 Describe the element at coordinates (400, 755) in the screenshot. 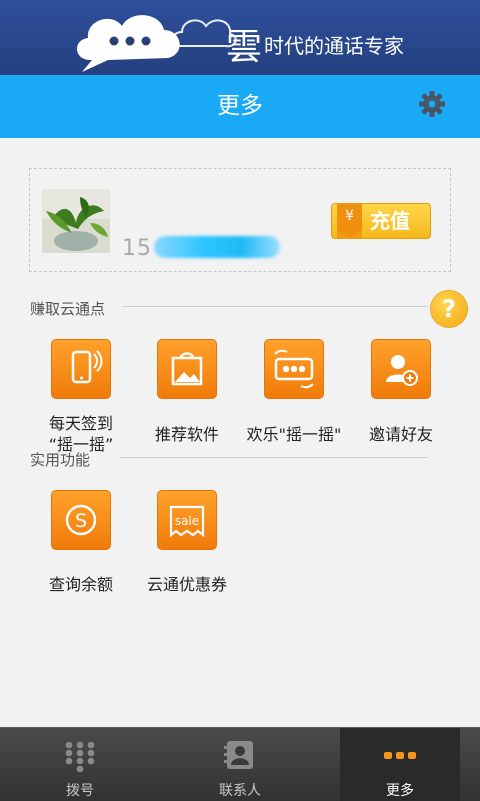

I see `more-icon` at that location.